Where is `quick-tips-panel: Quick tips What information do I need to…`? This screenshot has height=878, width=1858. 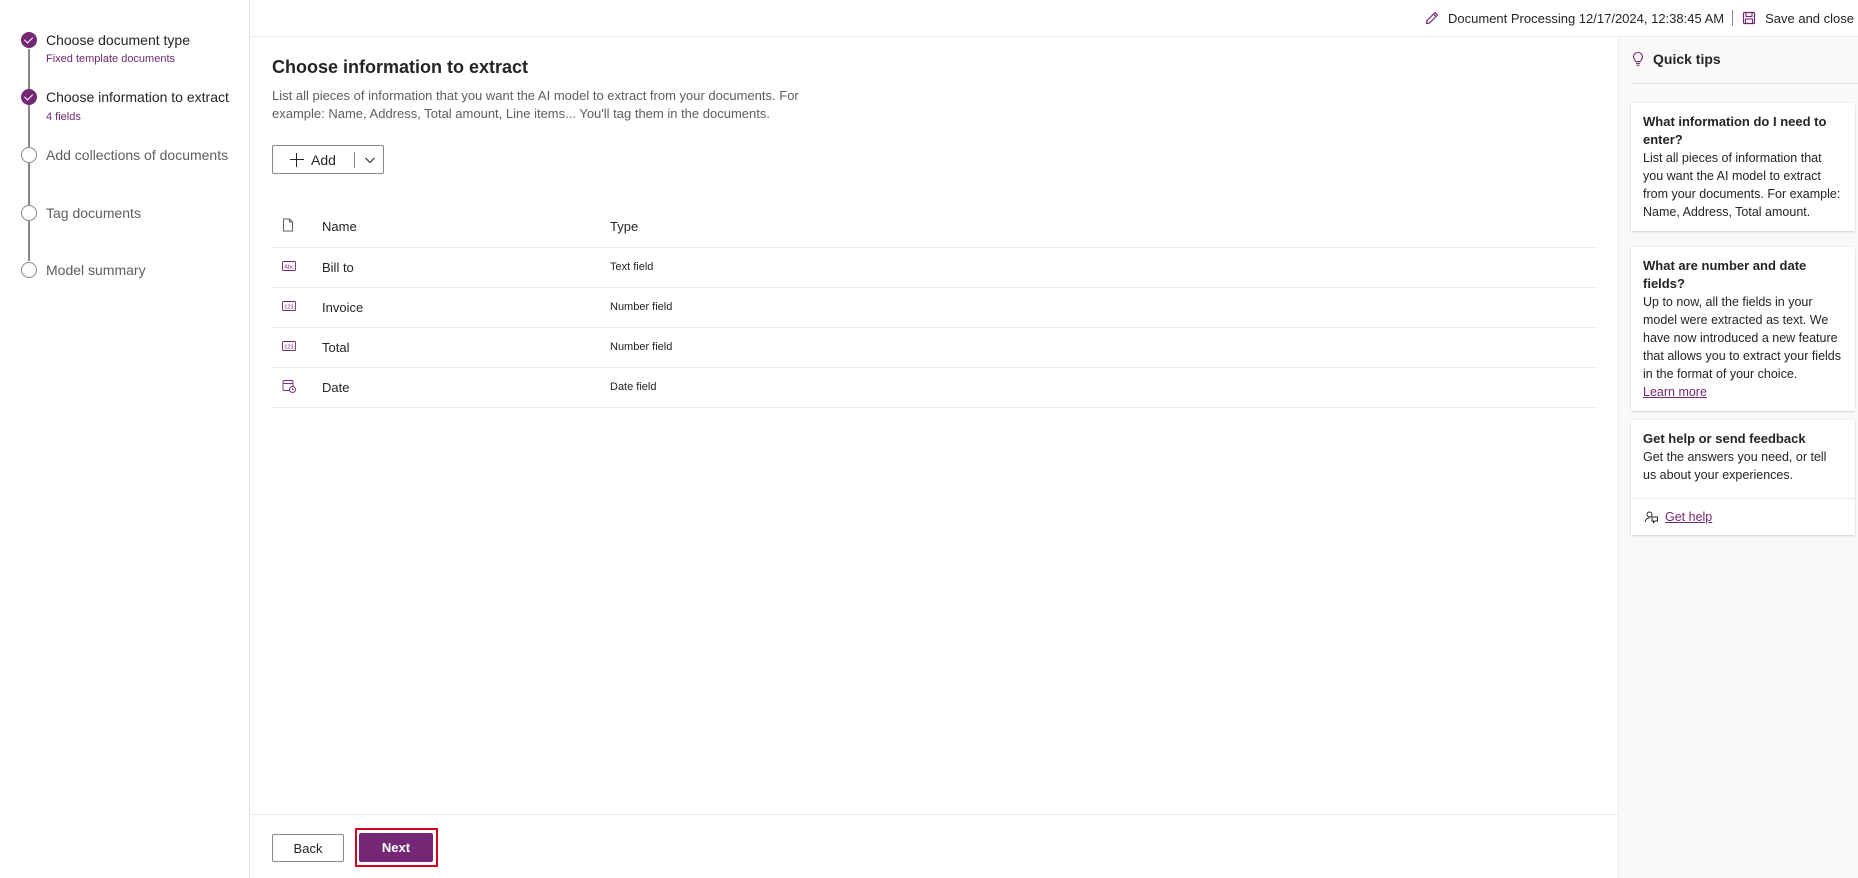
quick-tips-panel: Quick tips What information do I need to… is located at coordinates (1738, 457).